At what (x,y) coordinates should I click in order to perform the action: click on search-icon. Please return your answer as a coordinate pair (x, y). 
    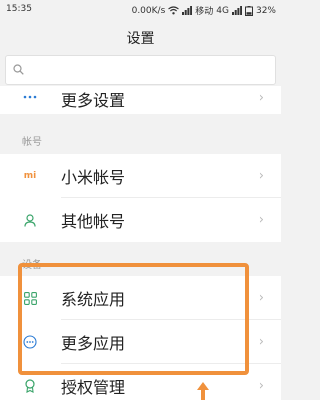
    Looking at the image, I should click on (18, 69).